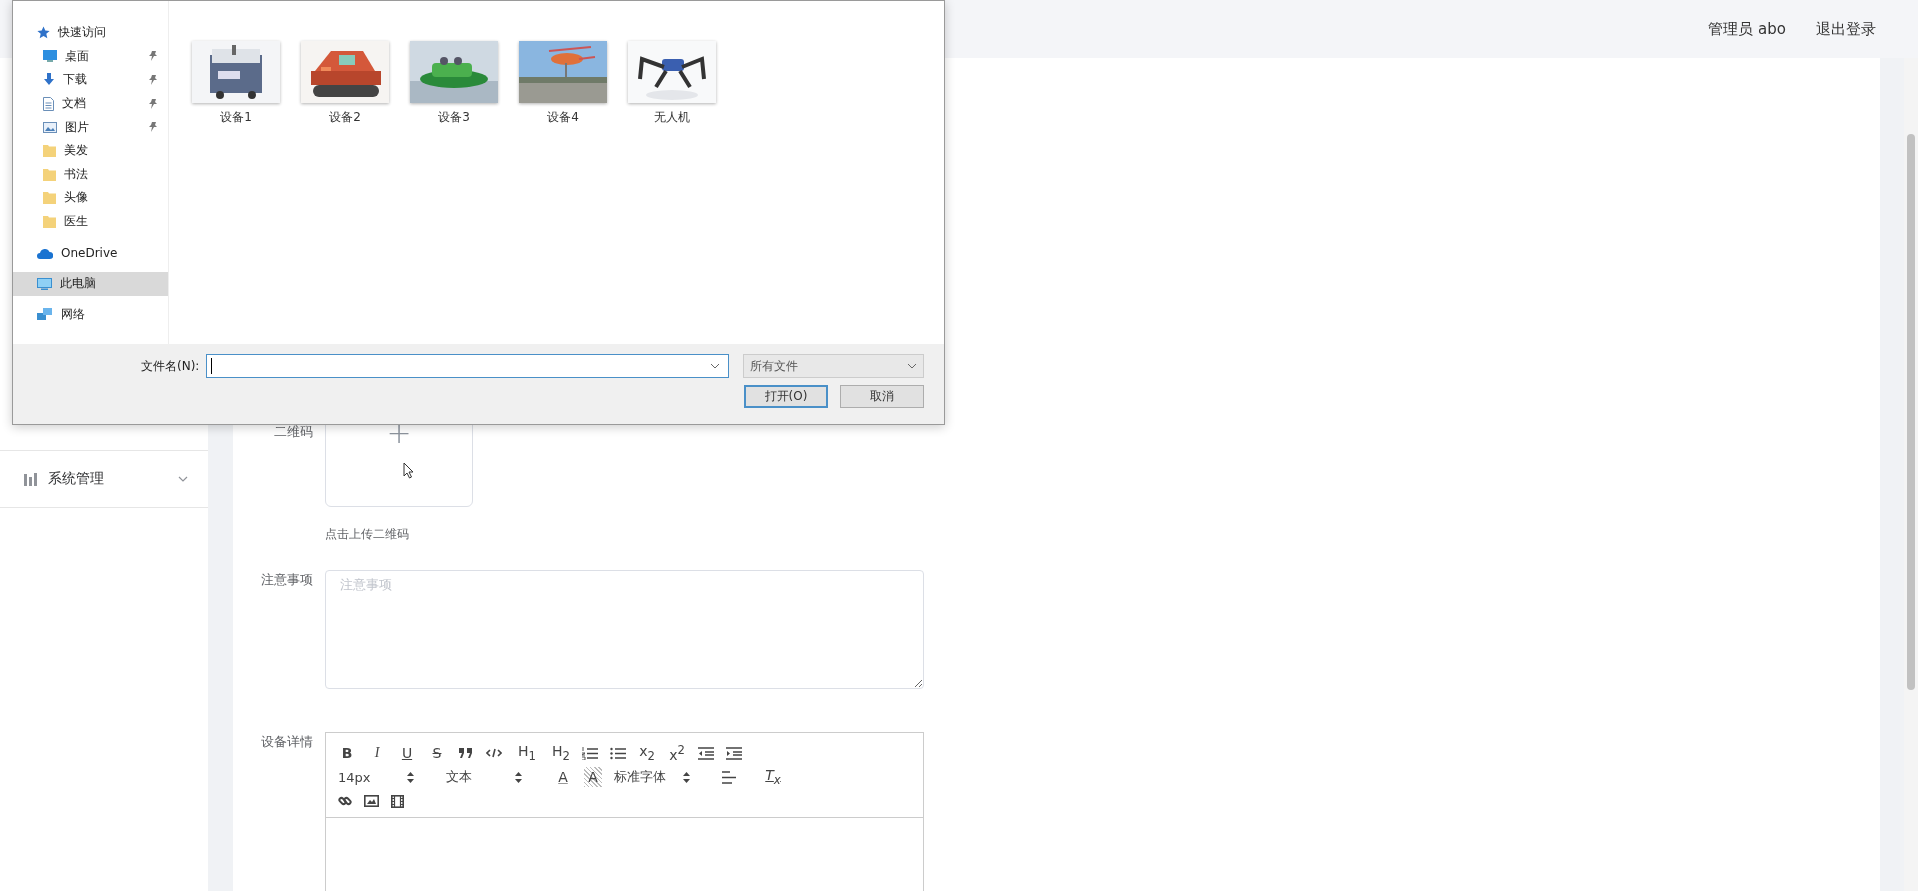  I want to click on toolbar-select: 标准字体, so click(655, 777).